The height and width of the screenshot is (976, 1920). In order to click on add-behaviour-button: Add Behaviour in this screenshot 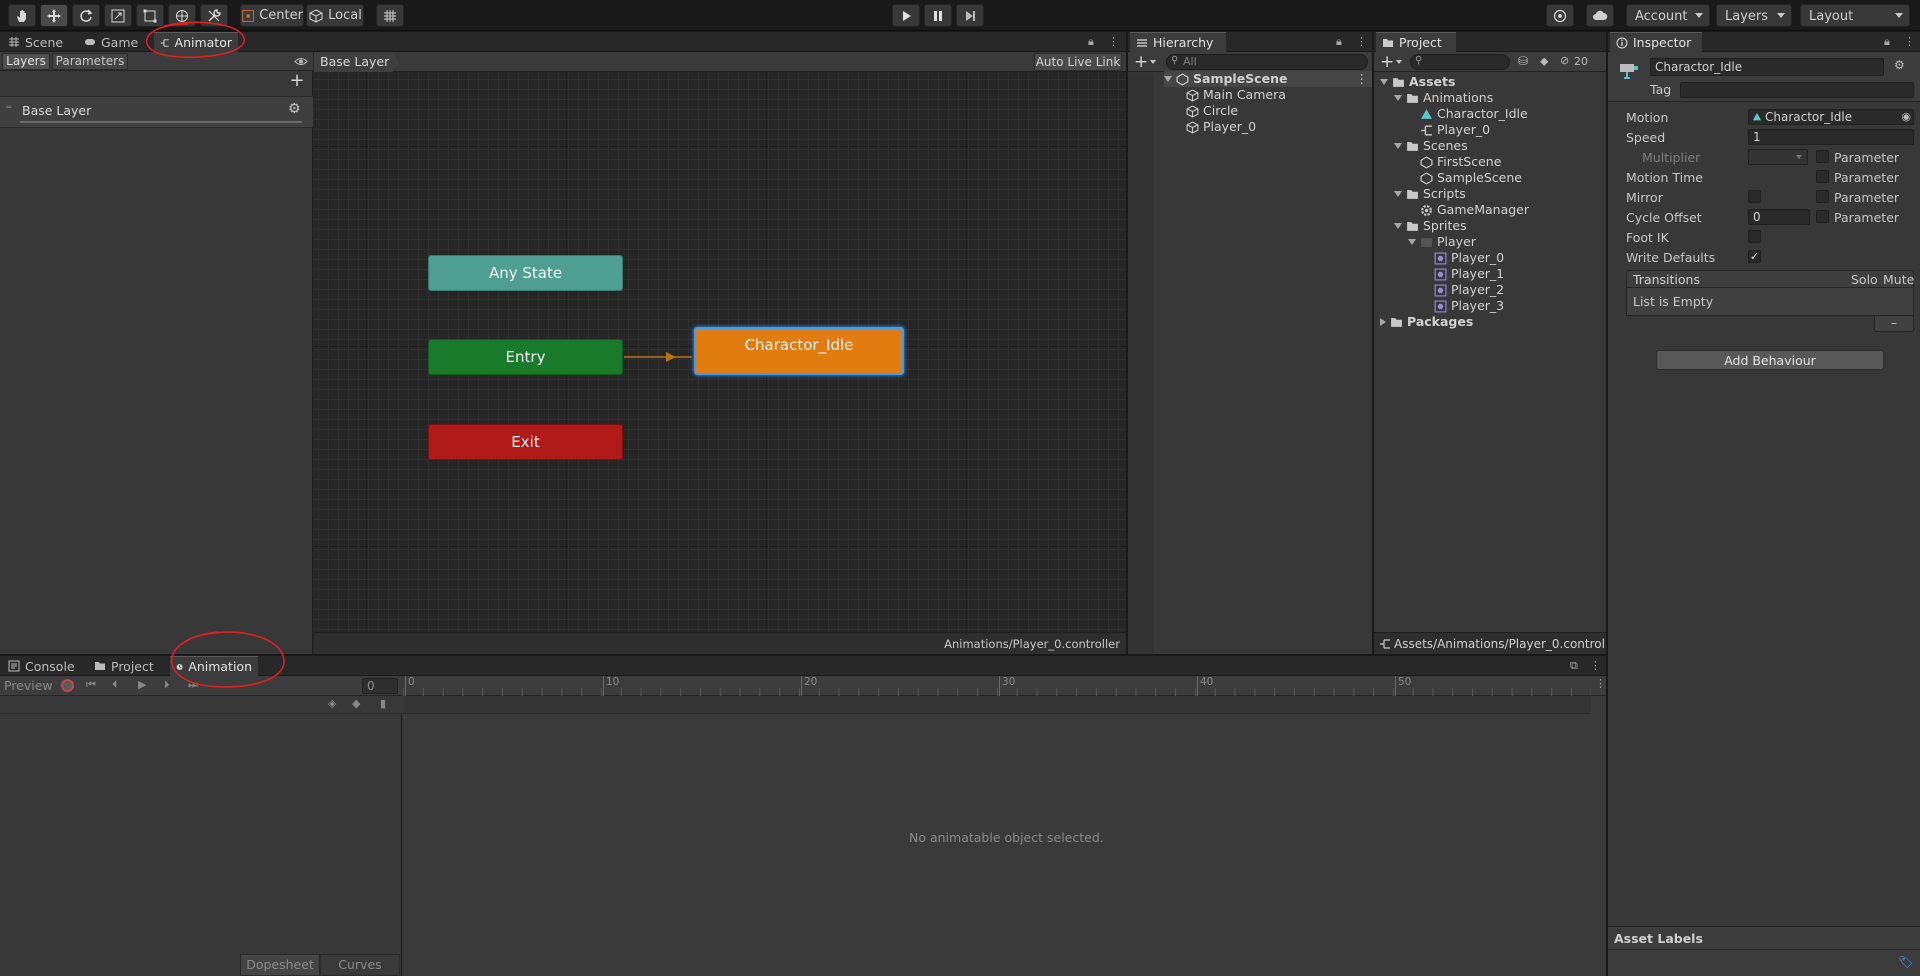, I will do `click(1770, 360)`.